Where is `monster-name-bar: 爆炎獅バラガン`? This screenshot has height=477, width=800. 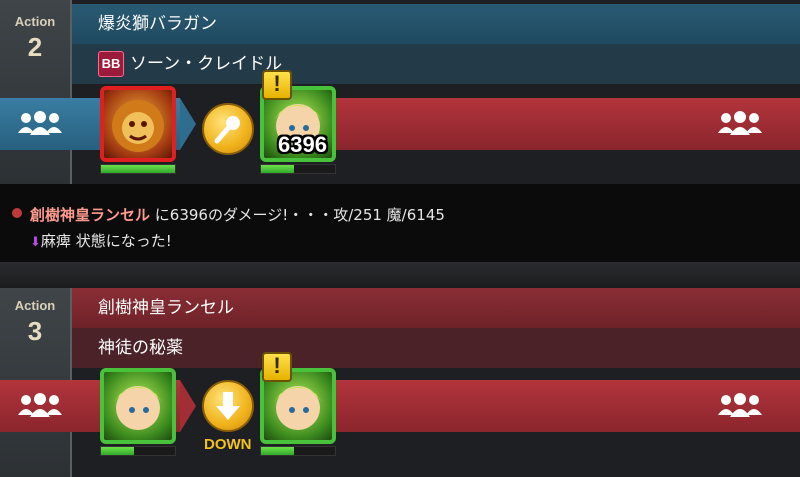
monster-name-bar: 爆炎獅バラガン is located at coordinates (436, 24).